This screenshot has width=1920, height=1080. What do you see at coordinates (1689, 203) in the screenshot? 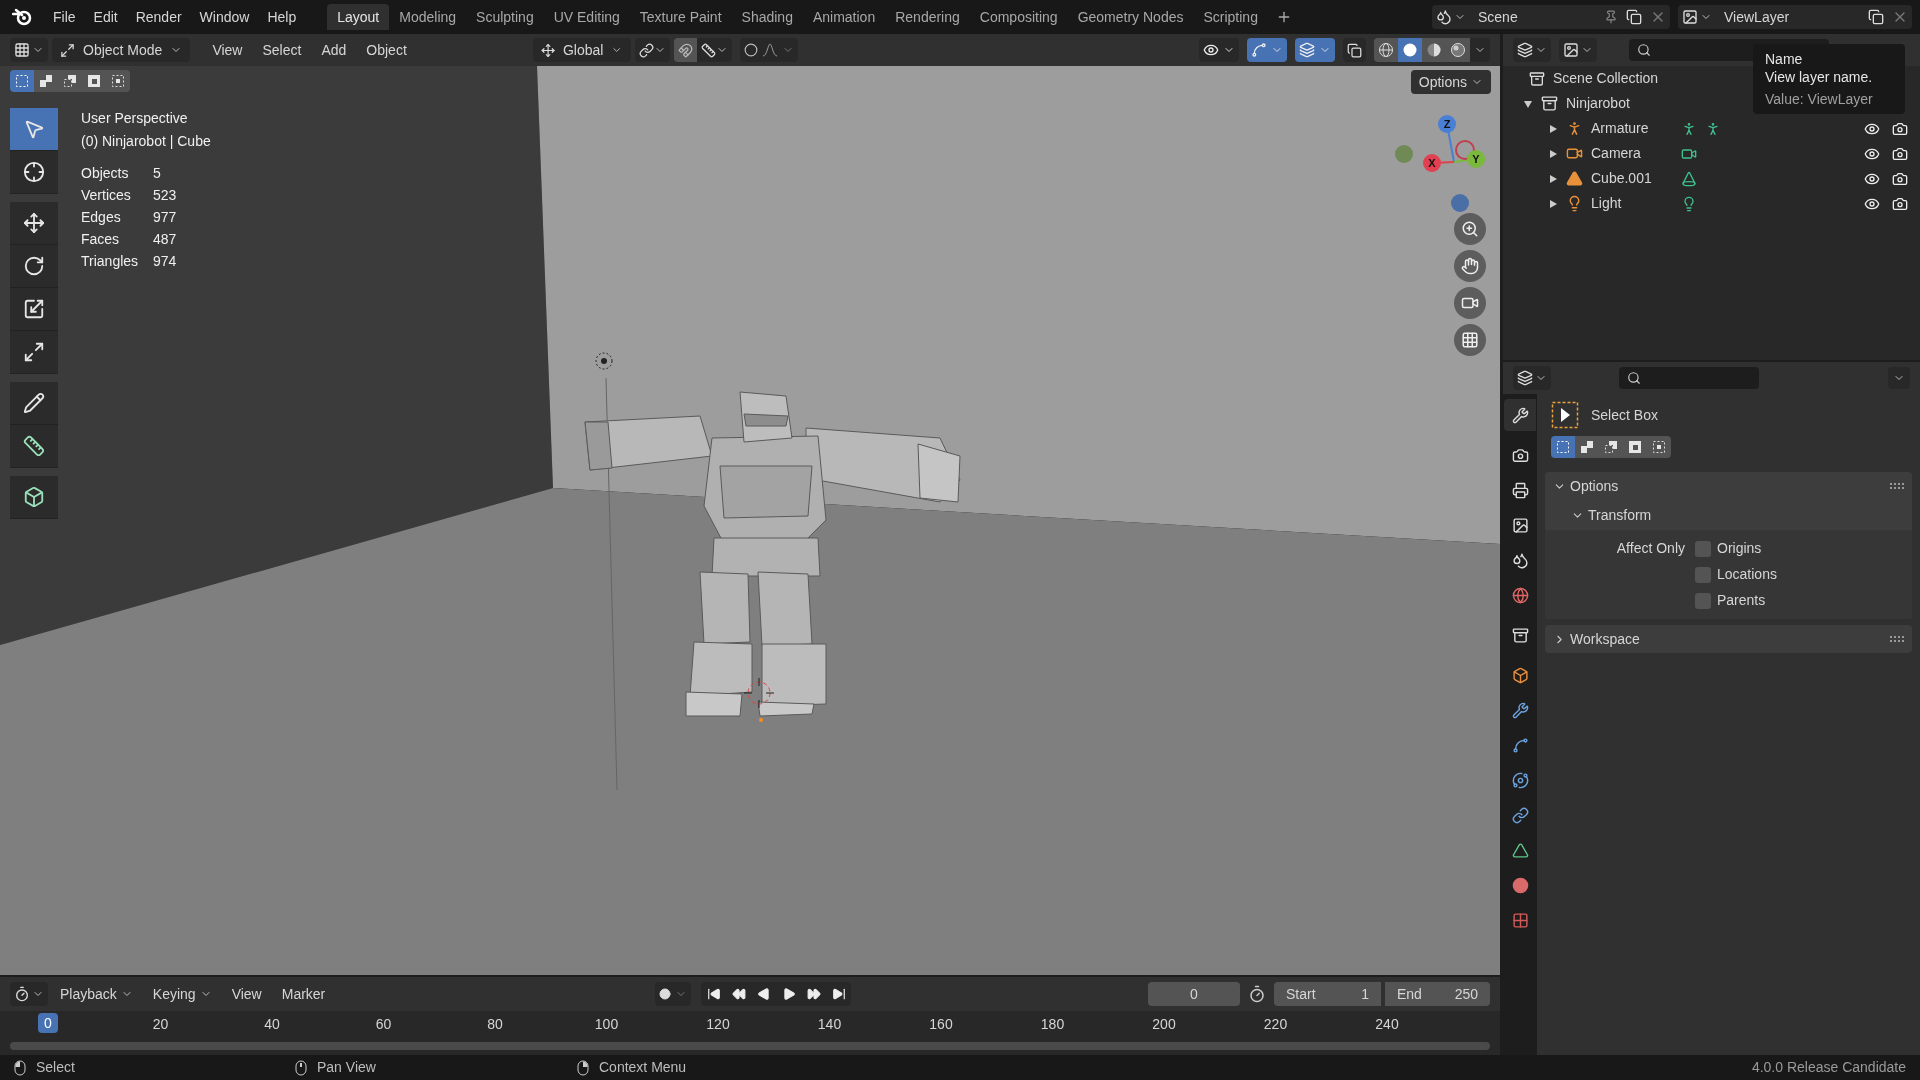
I see `light-data-icon` at bounding box center [1689, 203].